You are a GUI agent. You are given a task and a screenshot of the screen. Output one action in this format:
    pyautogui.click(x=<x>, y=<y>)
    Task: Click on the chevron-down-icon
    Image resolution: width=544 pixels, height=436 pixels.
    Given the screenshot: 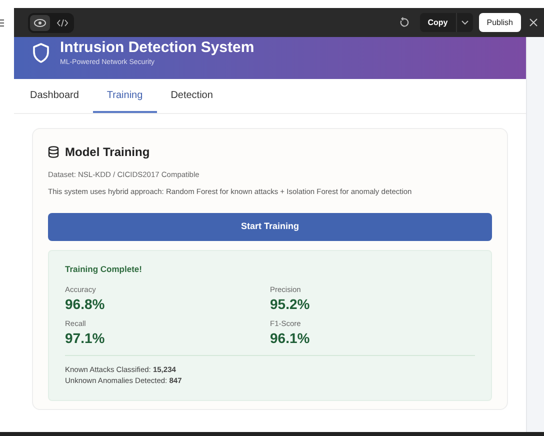 What is the action you would take?
    pyautogui.click(x=464, y=22)
    